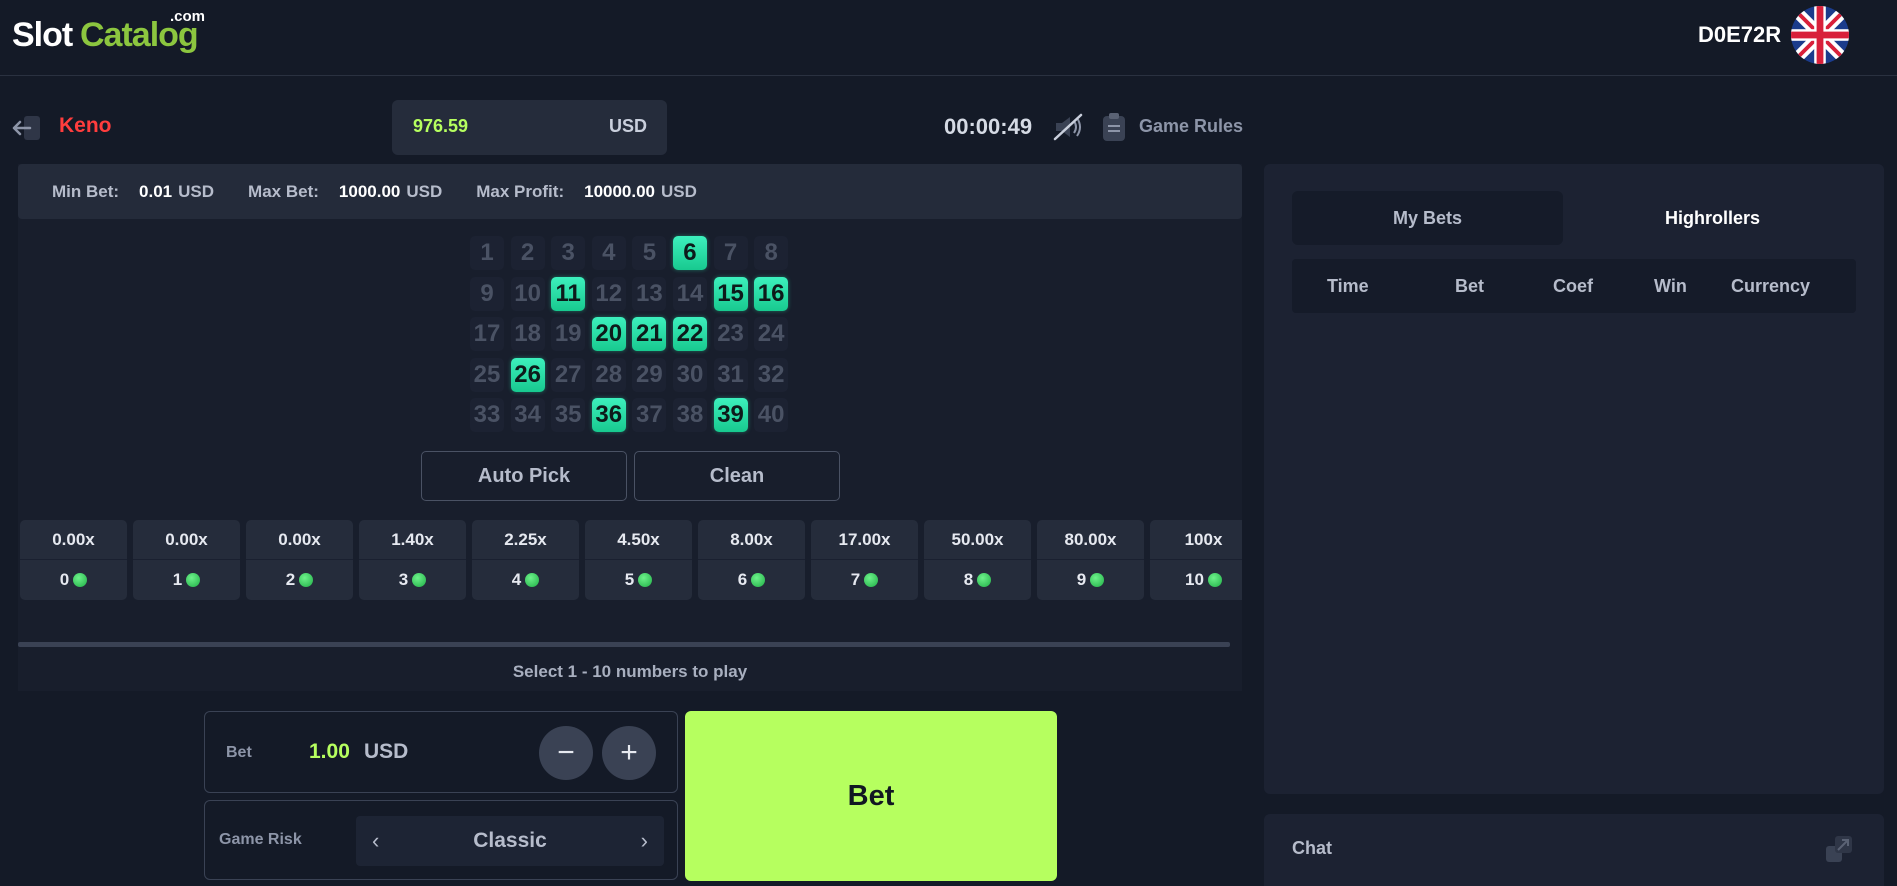  I want to click on keno-number-cell: 11, so click(568, 293).